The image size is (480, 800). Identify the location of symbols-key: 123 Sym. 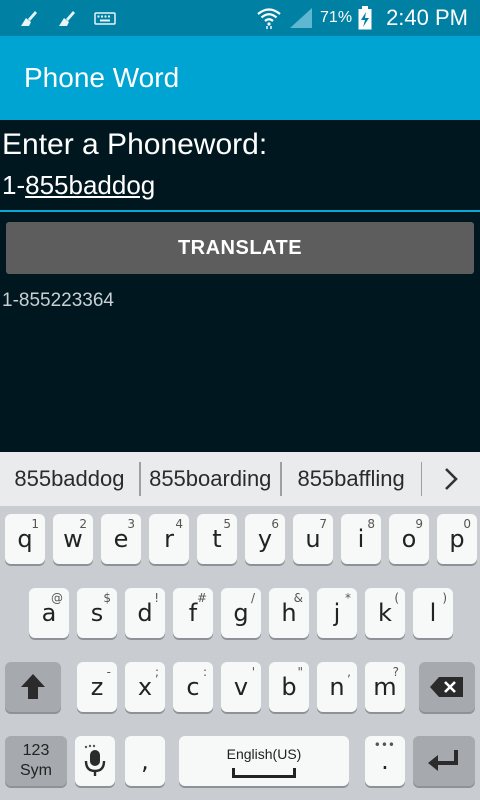
(36, 761).